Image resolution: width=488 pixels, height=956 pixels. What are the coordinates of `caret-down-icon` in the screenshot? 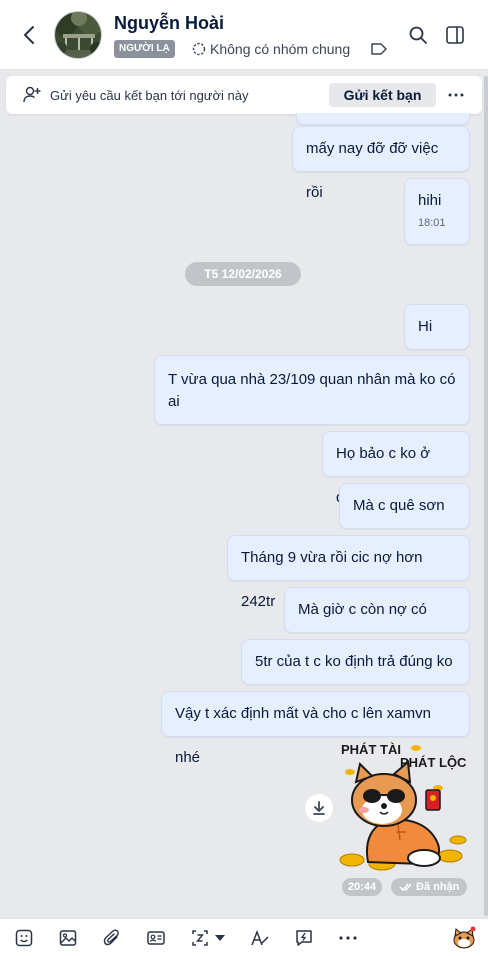 It's located at (220, 938).